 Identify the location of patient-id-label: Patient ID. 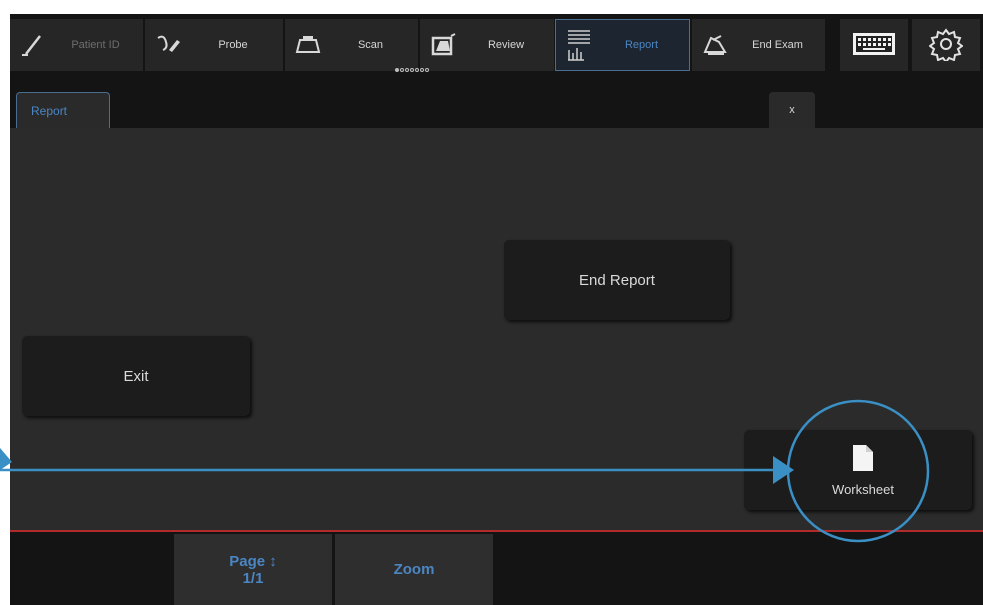
(95, 45).